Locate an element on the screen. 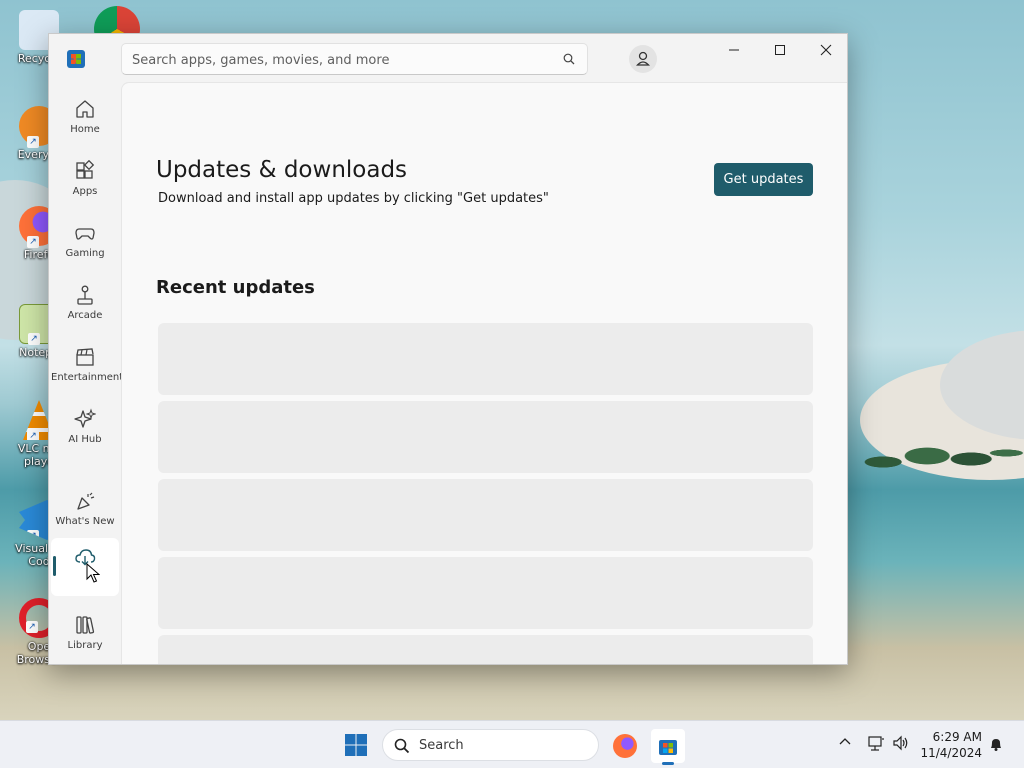 Image resolution: width=1024 pixels, height=768 pixels. clock-time: 6:29 AM is located at coordinates (957, 737).